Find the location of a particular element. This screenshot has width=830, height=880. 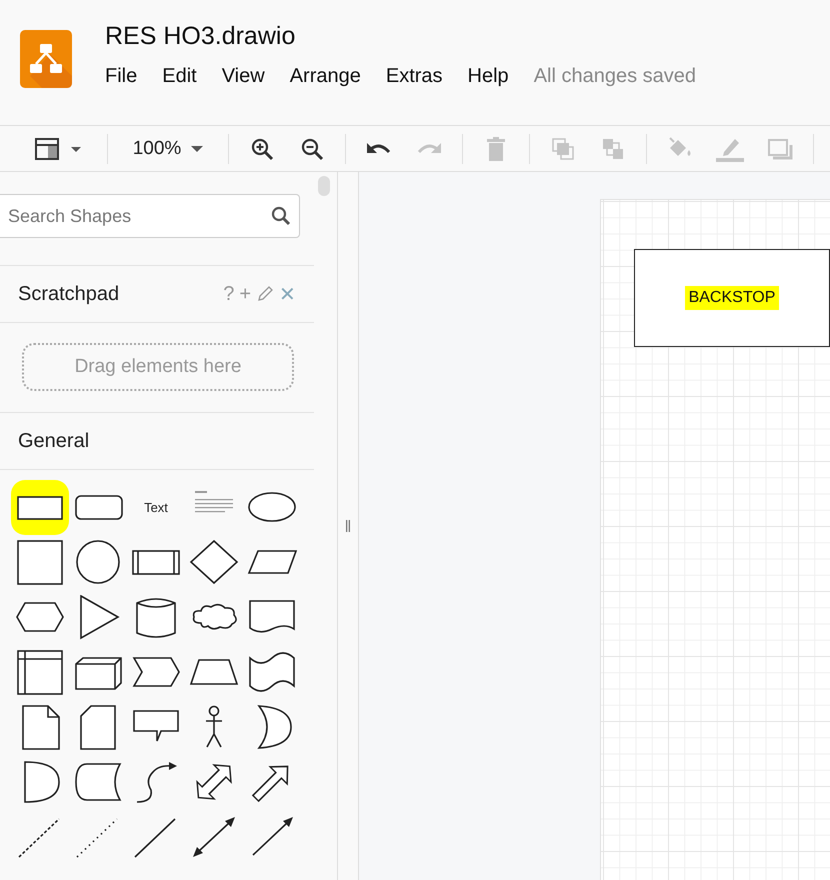

menu-item: Help is located at coordinates (488, 76).